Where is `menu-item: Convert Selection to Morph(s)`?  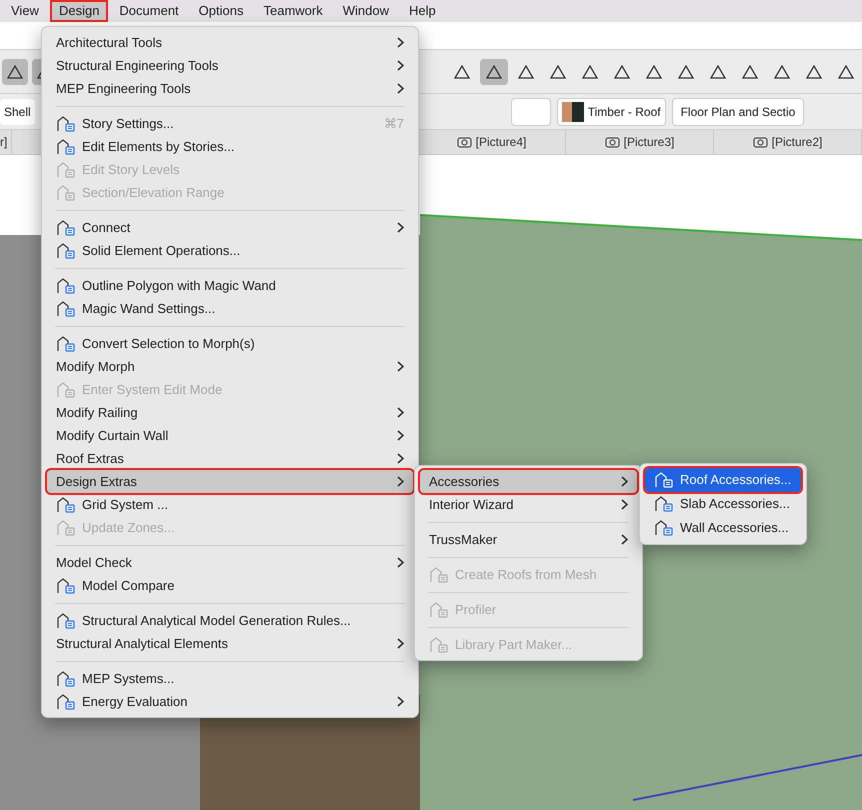 menu-item: Convert Selection to Morph(s) is located at coordinates (230, 343).